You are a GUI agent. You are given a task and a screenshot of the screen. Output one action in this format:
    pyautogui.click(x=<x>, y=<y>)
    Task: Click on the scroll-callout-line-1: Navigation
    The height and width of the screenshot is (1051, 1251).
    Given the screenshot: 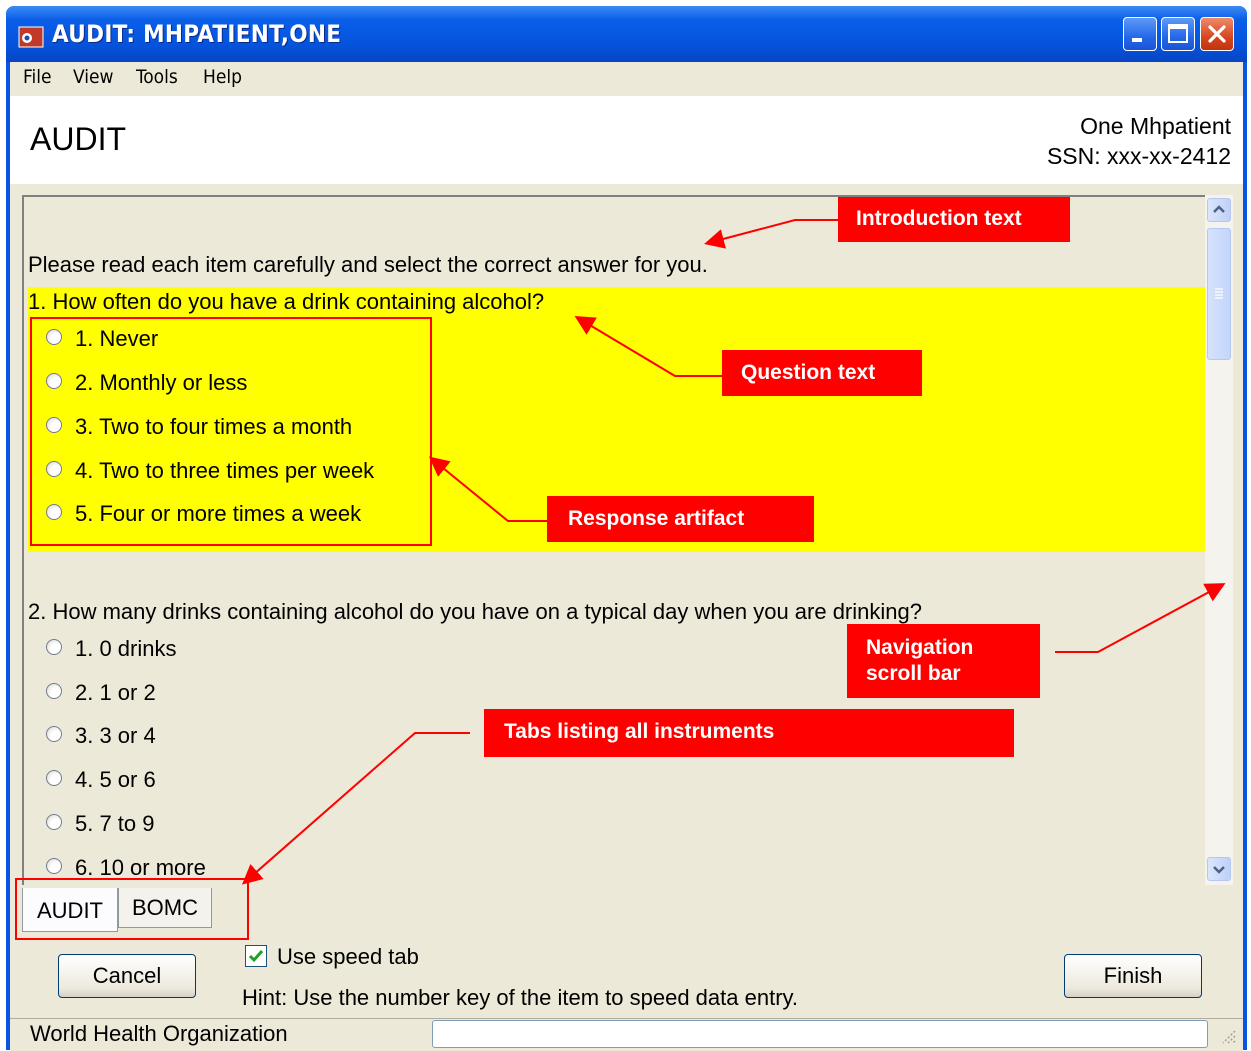 What is the action you would take?
    pyautogui.click(x=920, y=647)
    